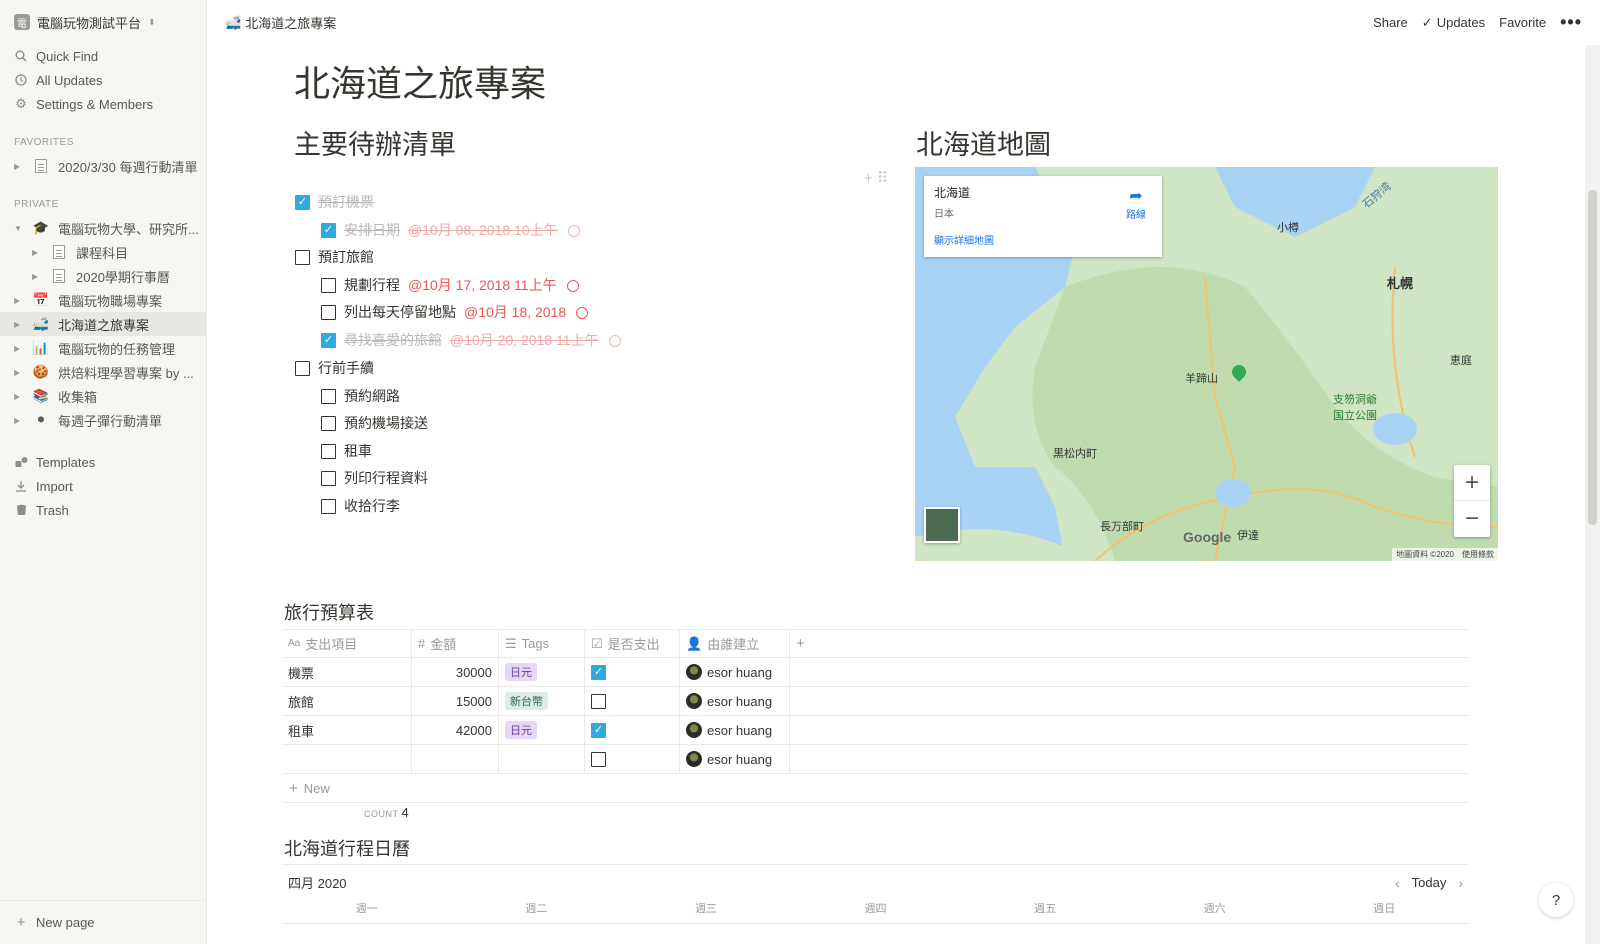 The image size is (1600, 944). Describe the element at coordinates (103, 252) in the screenshot. I see `sidebar-subpage-courses: ▶ 課程科目` at that location.